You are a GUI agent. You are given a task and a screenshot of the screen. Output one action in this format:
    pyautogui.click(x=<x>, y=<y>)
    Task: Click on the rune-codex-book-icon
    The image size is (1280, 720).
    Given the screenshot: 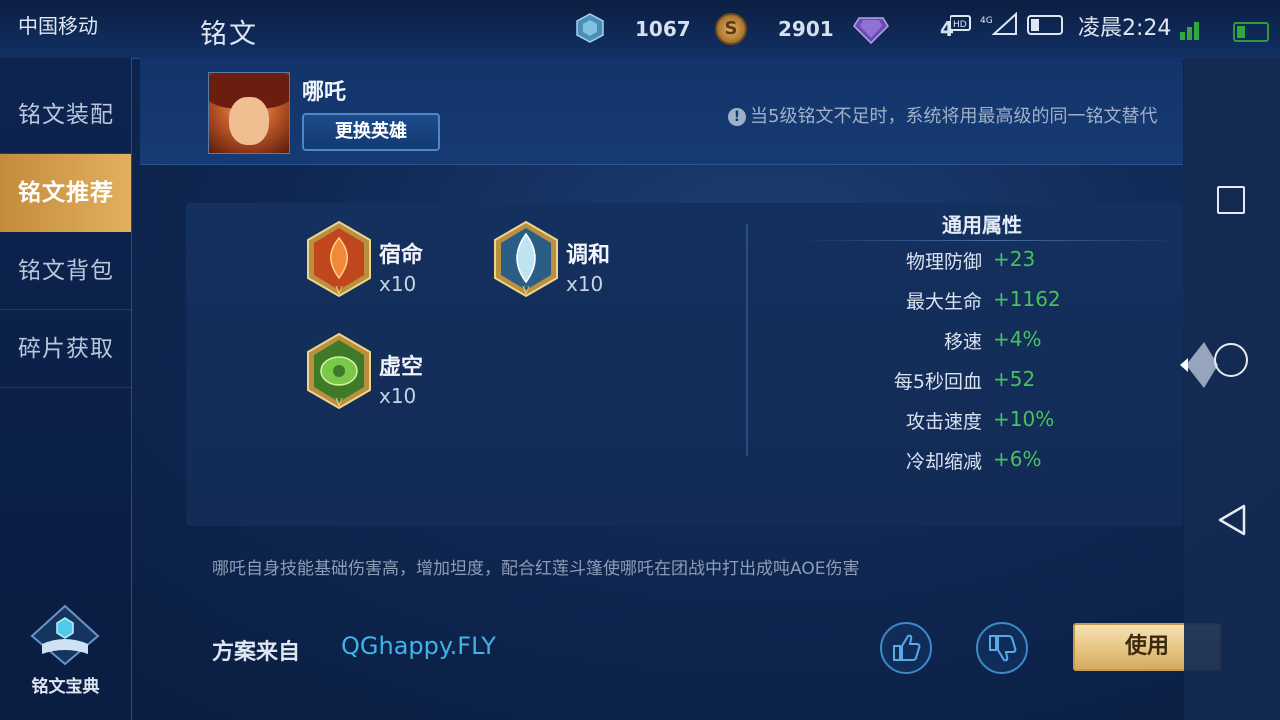 What is the action you would take?
    pyautogui.click(x=65, y=635)
    